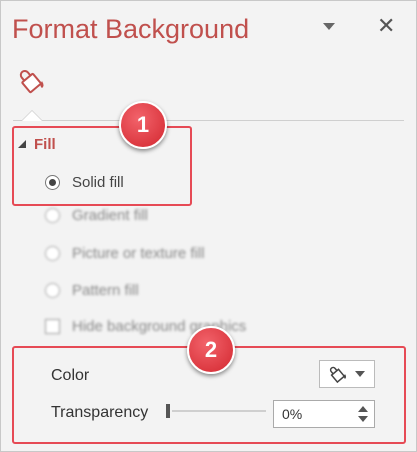 This screenshot has height=452, width=417. What do you see at coordinates (52, 326) in the screenshot?
I see `checkbox-icon` at bounding box center [52, 326].